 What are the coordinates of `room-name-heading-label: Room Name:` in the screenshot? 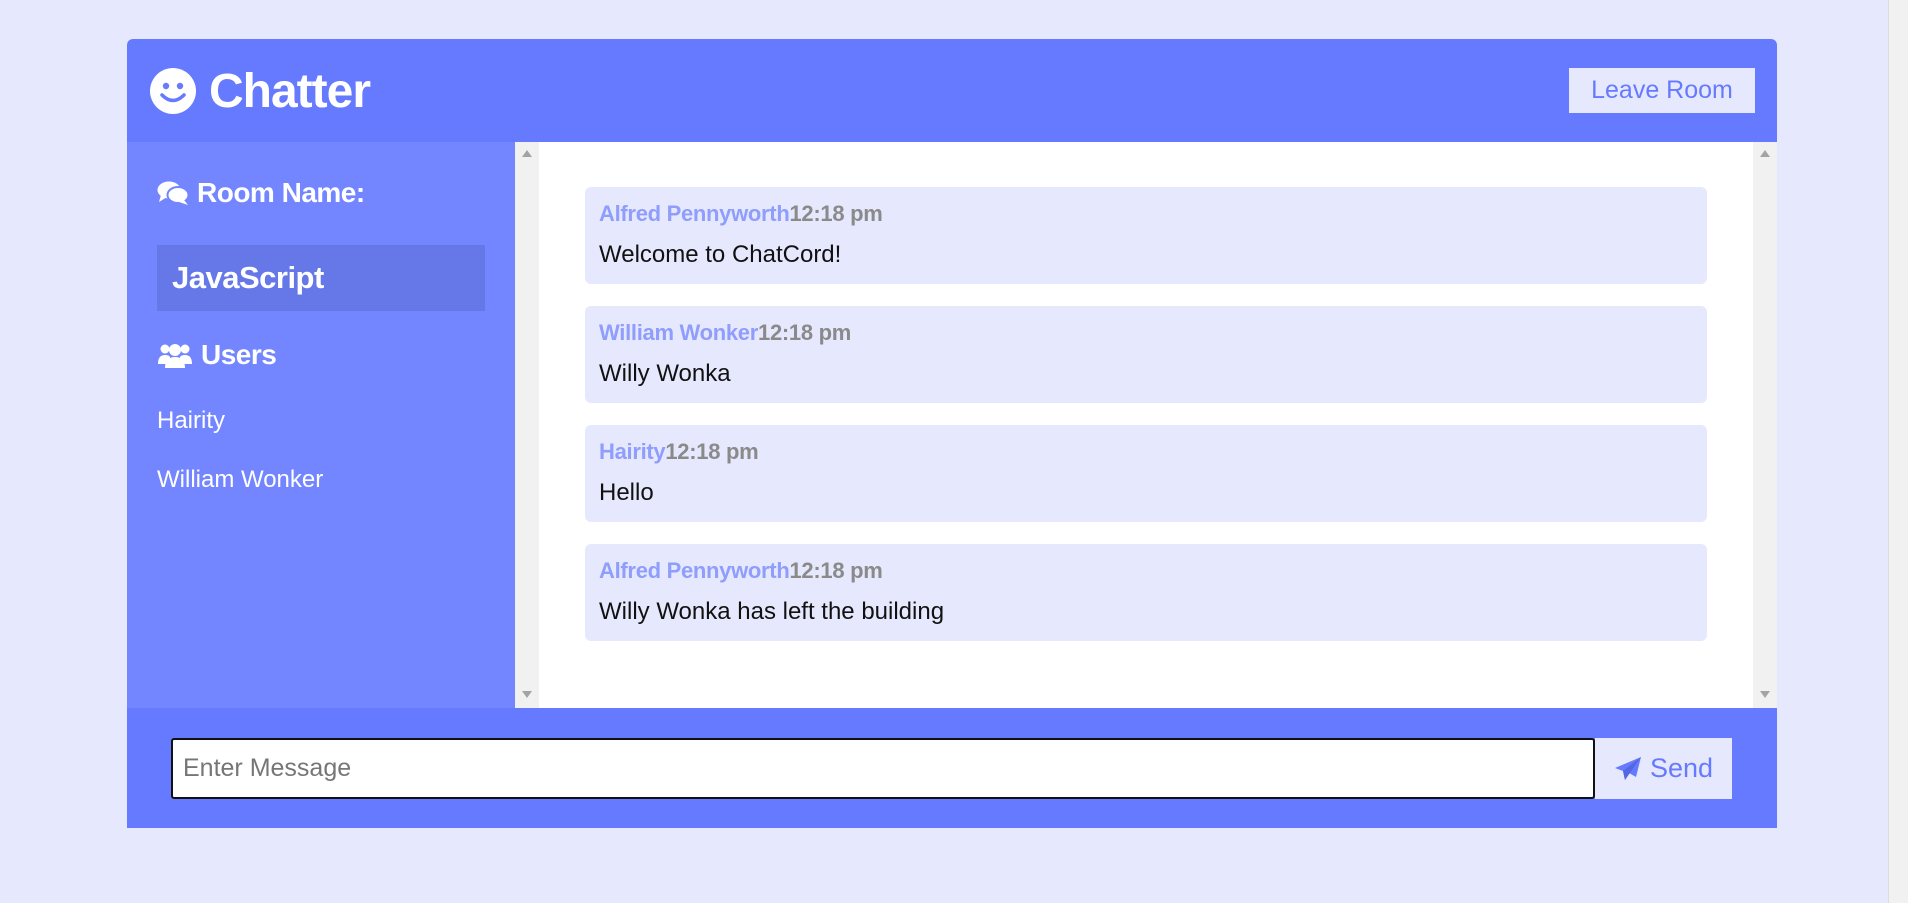 It's located at (281, 192).